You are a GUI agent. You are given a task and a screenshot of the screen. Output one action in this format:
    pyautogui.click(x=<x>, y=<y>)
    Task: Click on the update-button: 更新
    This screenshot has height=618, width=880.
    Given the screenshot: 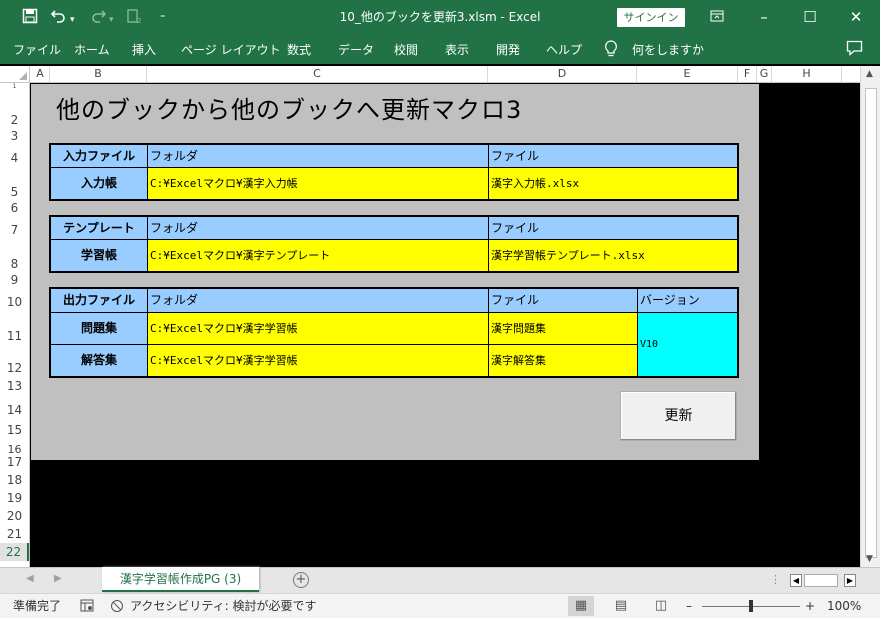 What is the action you would take?
    pyautogui.click(x=678, y=416)
    